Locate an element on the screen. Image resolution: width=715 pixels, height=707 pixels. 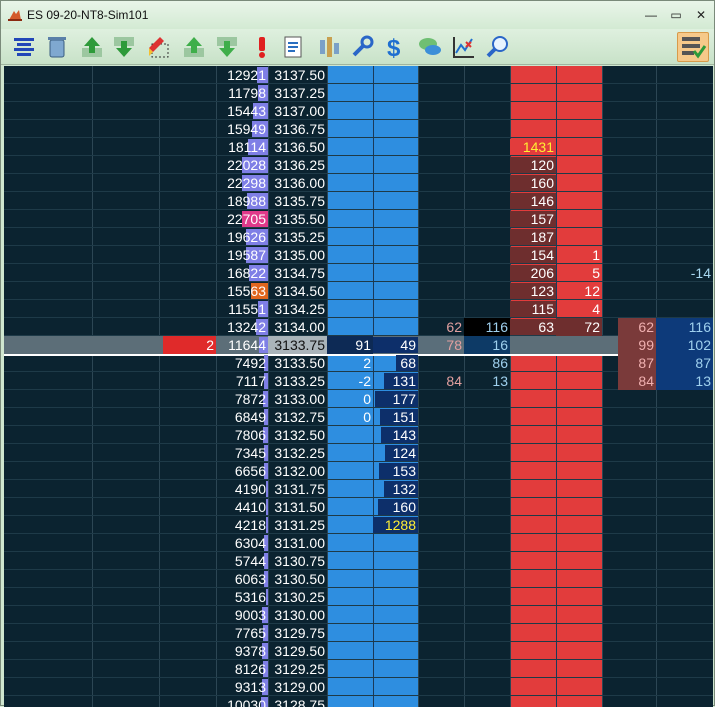
ask-size-cell: 206 is located at coordinates (533, 273).